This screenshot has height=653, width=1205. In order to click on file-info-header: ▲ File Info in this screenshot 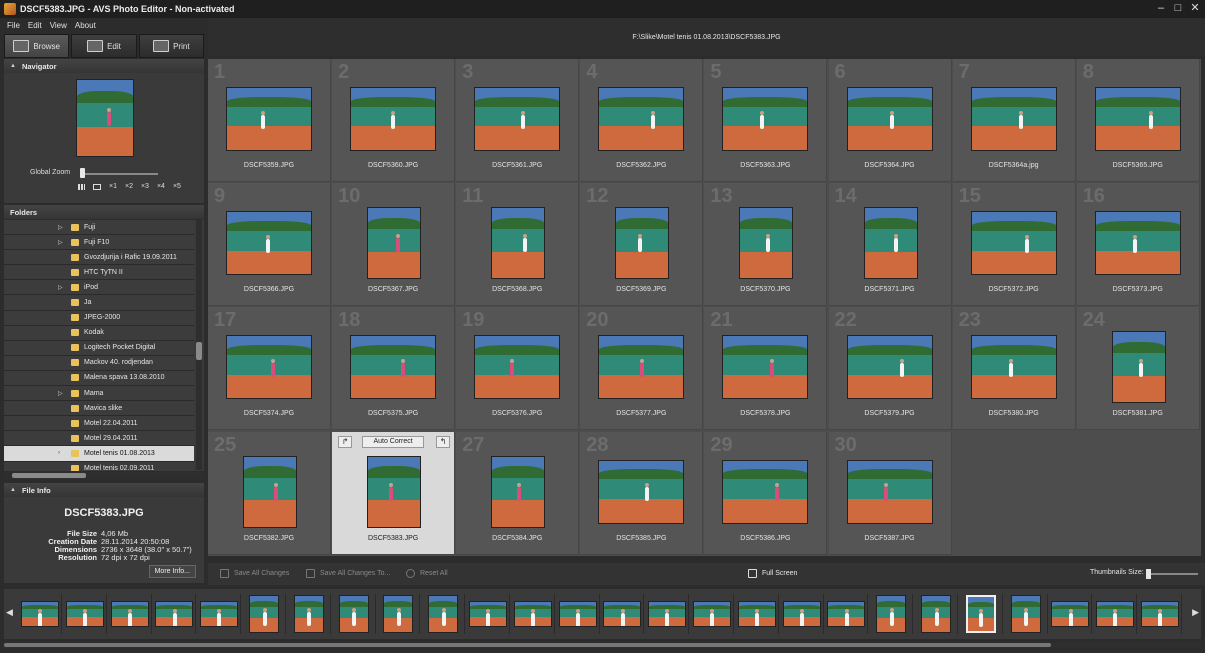, I will do `click(104, 490)`.